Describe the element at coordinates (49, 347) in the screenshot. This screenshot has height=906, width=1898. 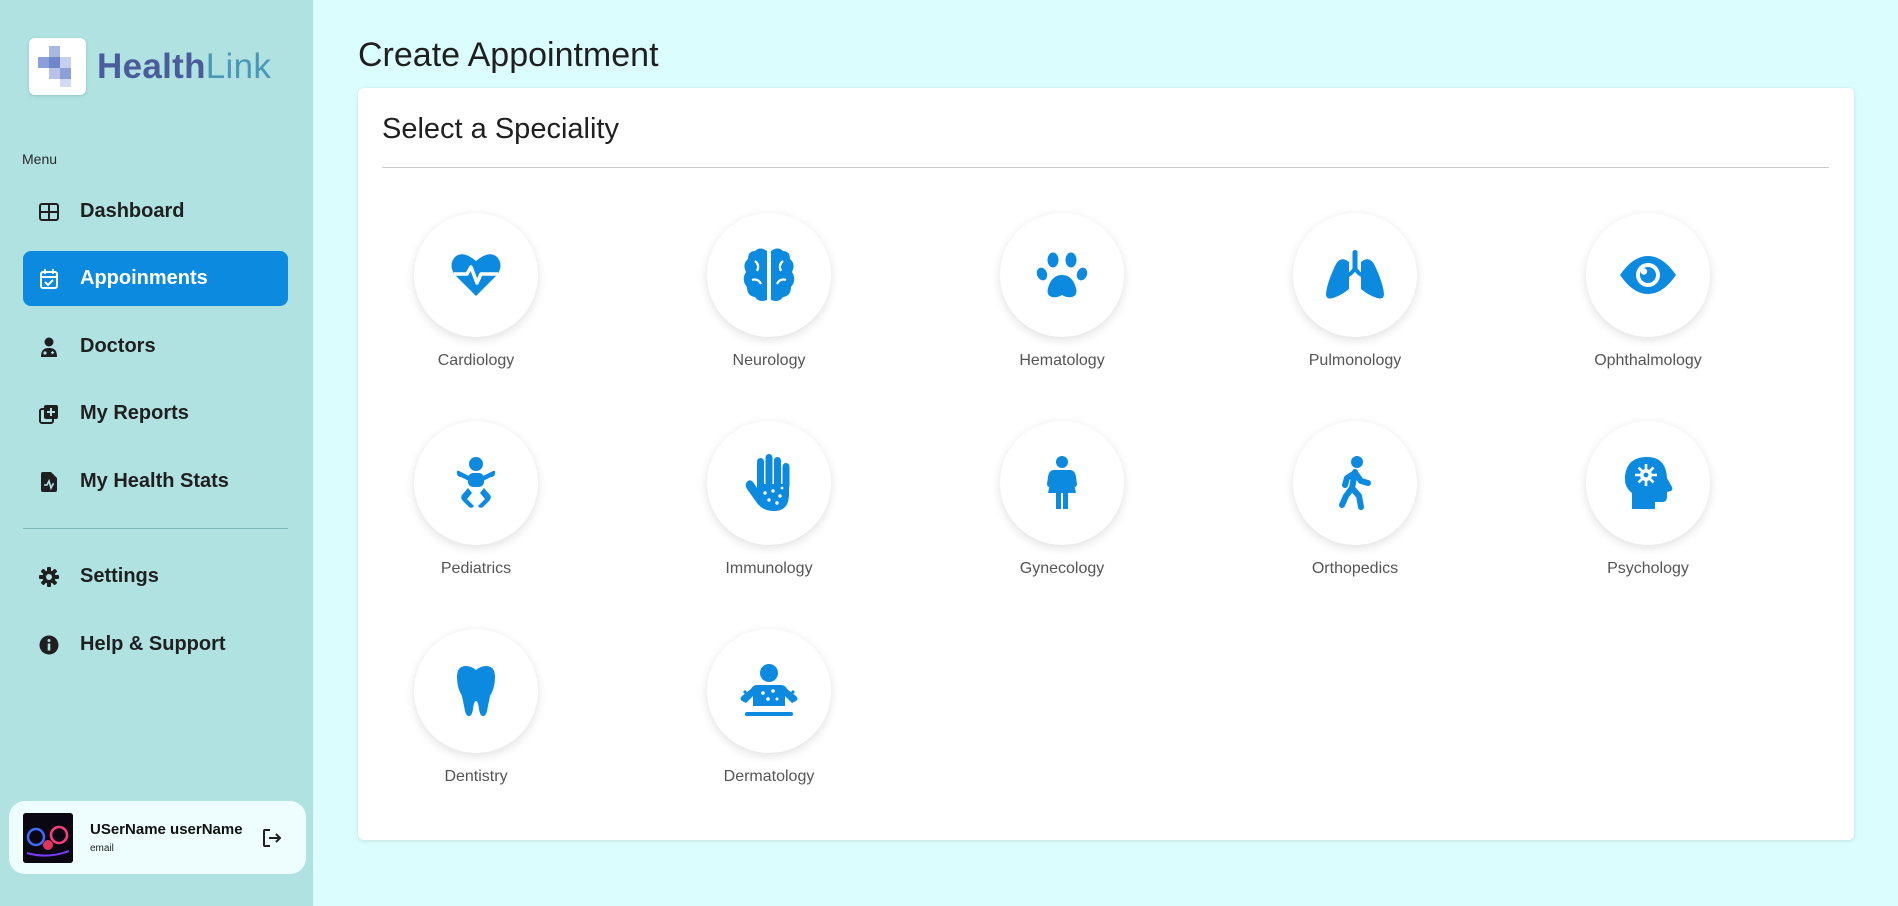
I see `doctor-icon` at that location.